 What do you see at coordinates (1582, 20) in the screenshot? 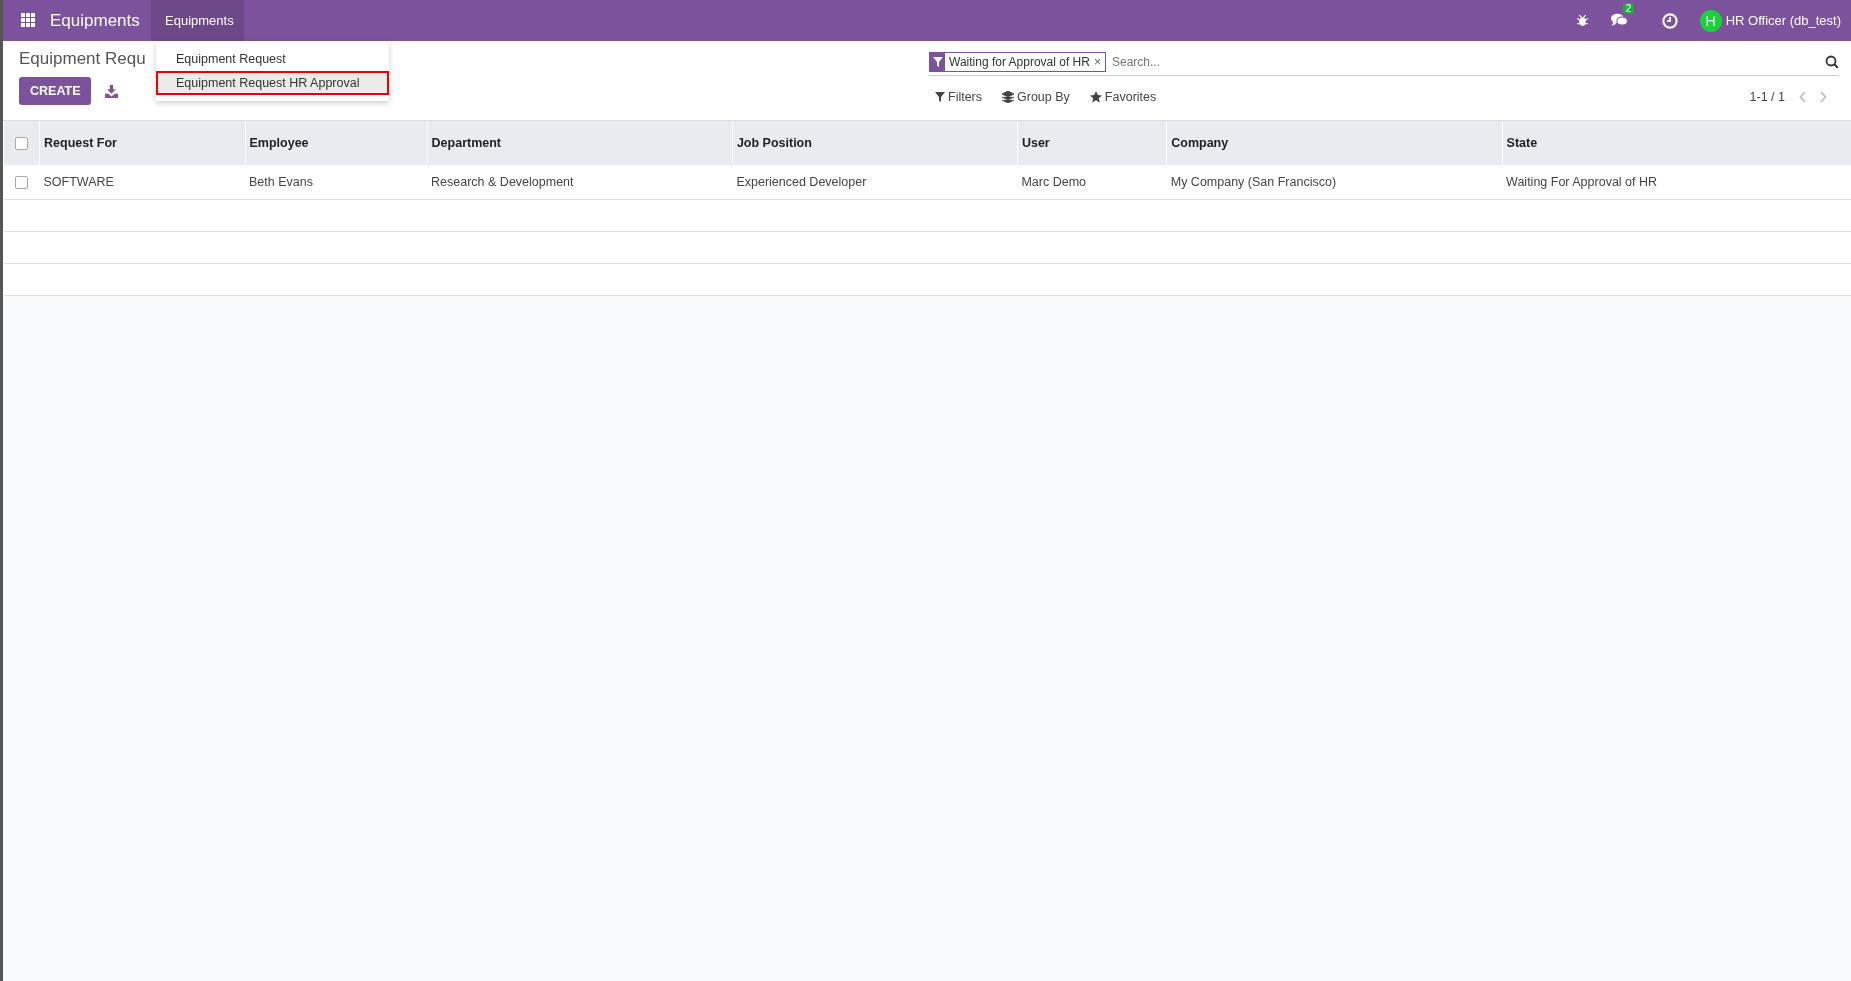
I see `bug-icon` at bounding box center [1582, 20].